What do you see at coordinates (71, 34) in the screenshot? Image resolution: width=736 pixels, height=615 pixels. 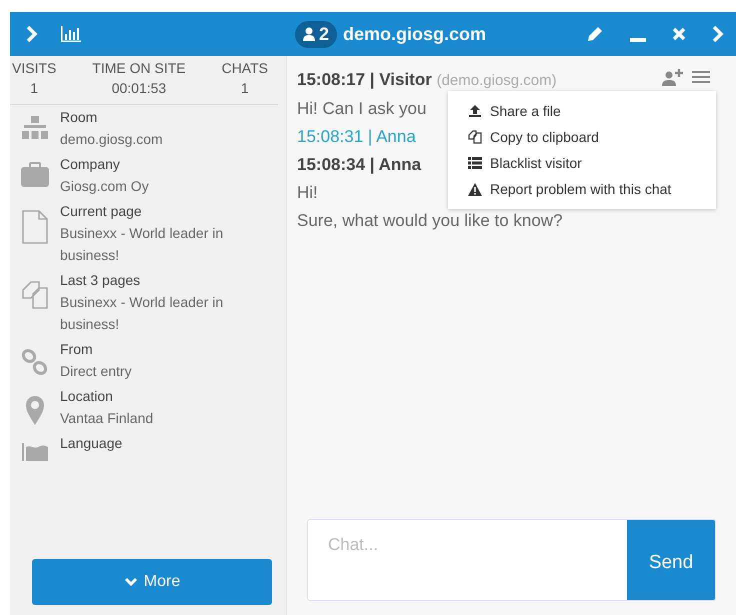 I see `bar-chart-icon` at bounding box center [71, 34].